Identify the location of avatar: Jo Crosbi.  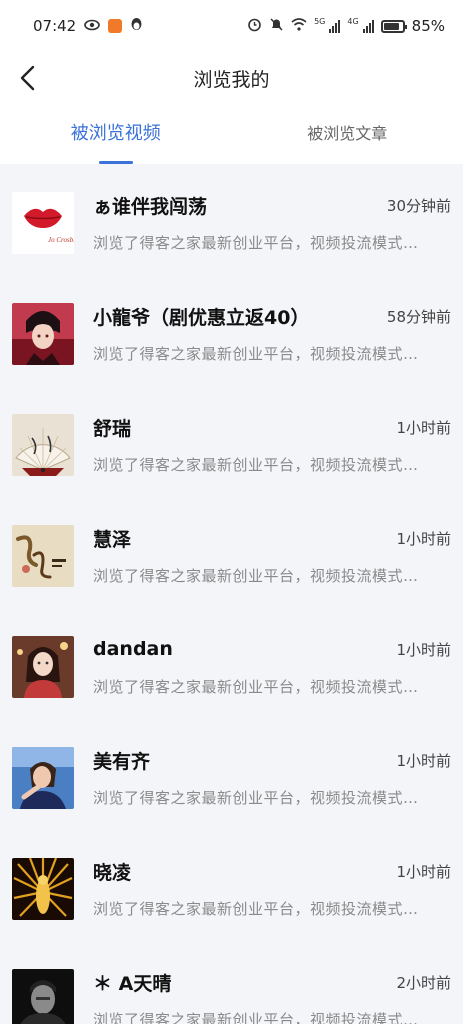
(43, 223).